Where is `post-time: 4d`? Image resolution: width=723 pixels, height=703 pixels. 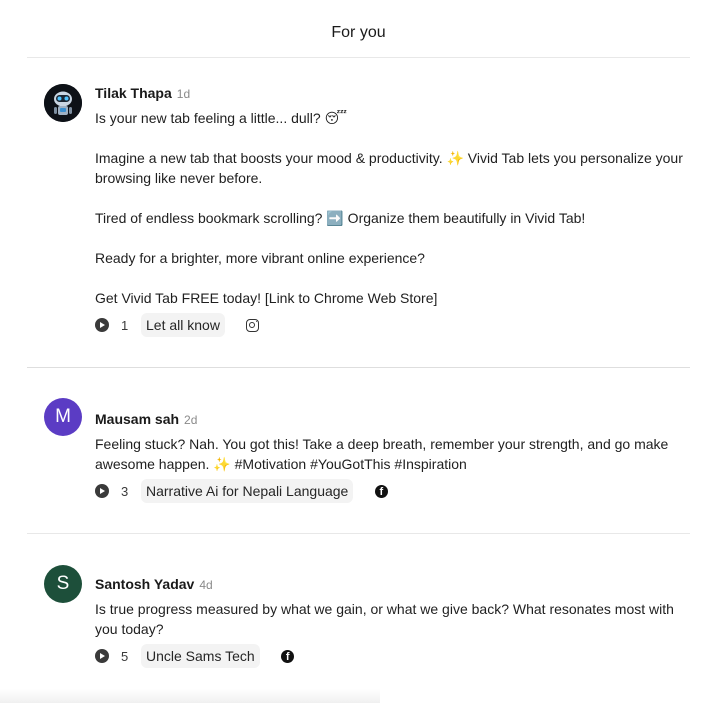 post-time: 4d is located at coordinates (206, 585).